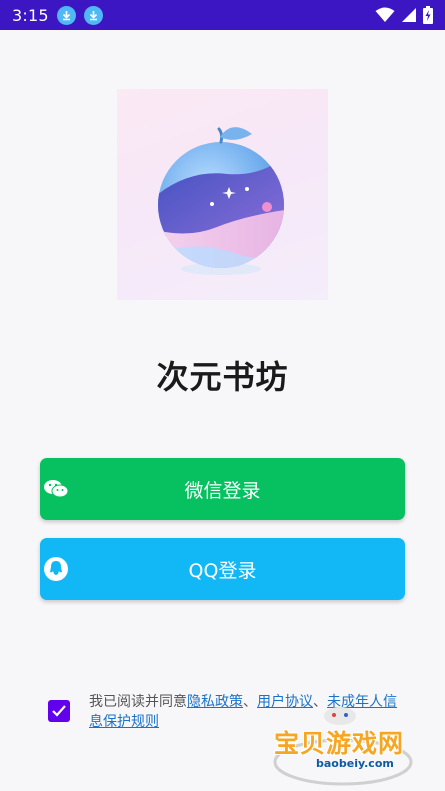  I want to click on agreement-prefix: 我已阅读并同意, so click(138, 702).